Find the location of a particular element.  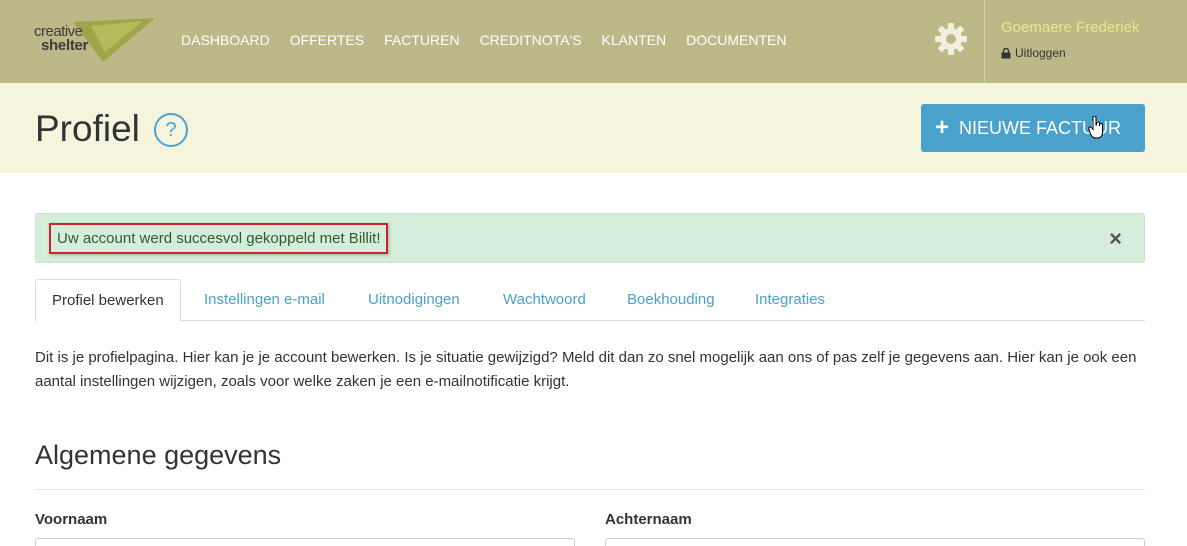

section-title: Algemene gegevens is located at coordinates (158, 455).